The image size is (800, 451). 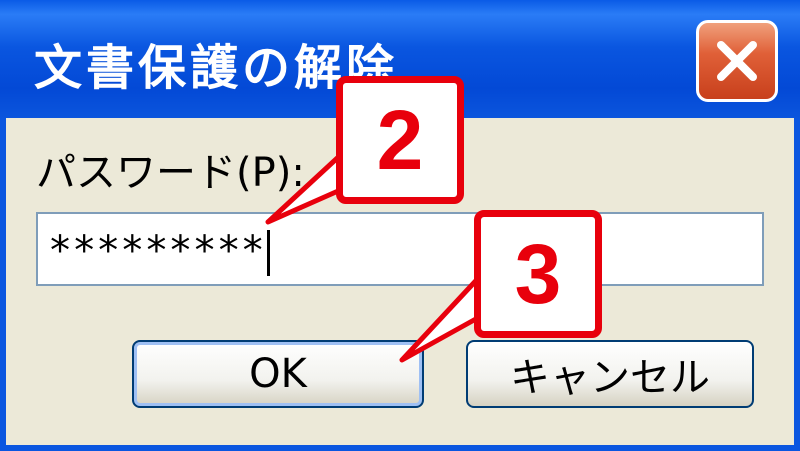 I want to click on step-3-callout: 3, so click(x=538, y=274).